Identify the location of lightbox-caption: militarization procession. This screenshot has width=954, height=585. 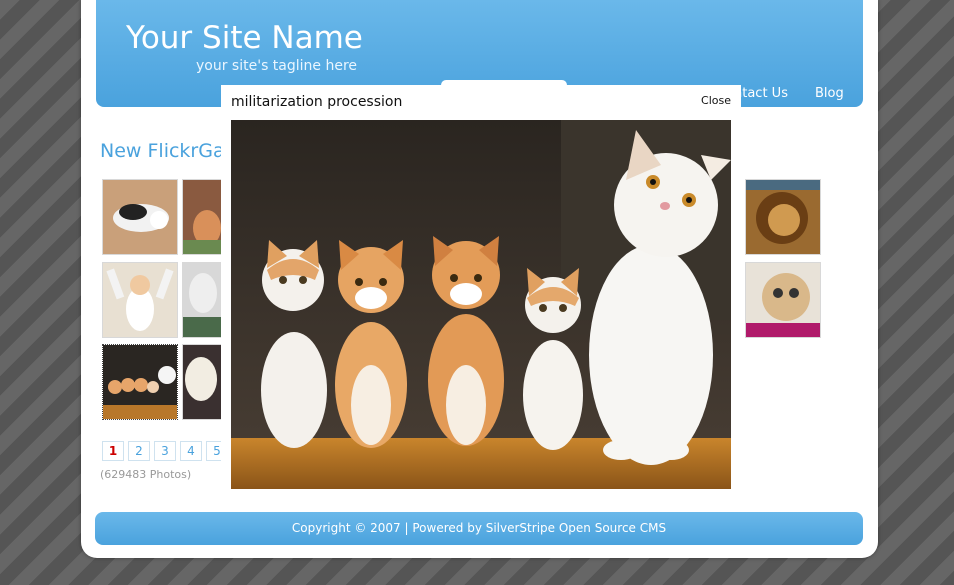
(317, 102).